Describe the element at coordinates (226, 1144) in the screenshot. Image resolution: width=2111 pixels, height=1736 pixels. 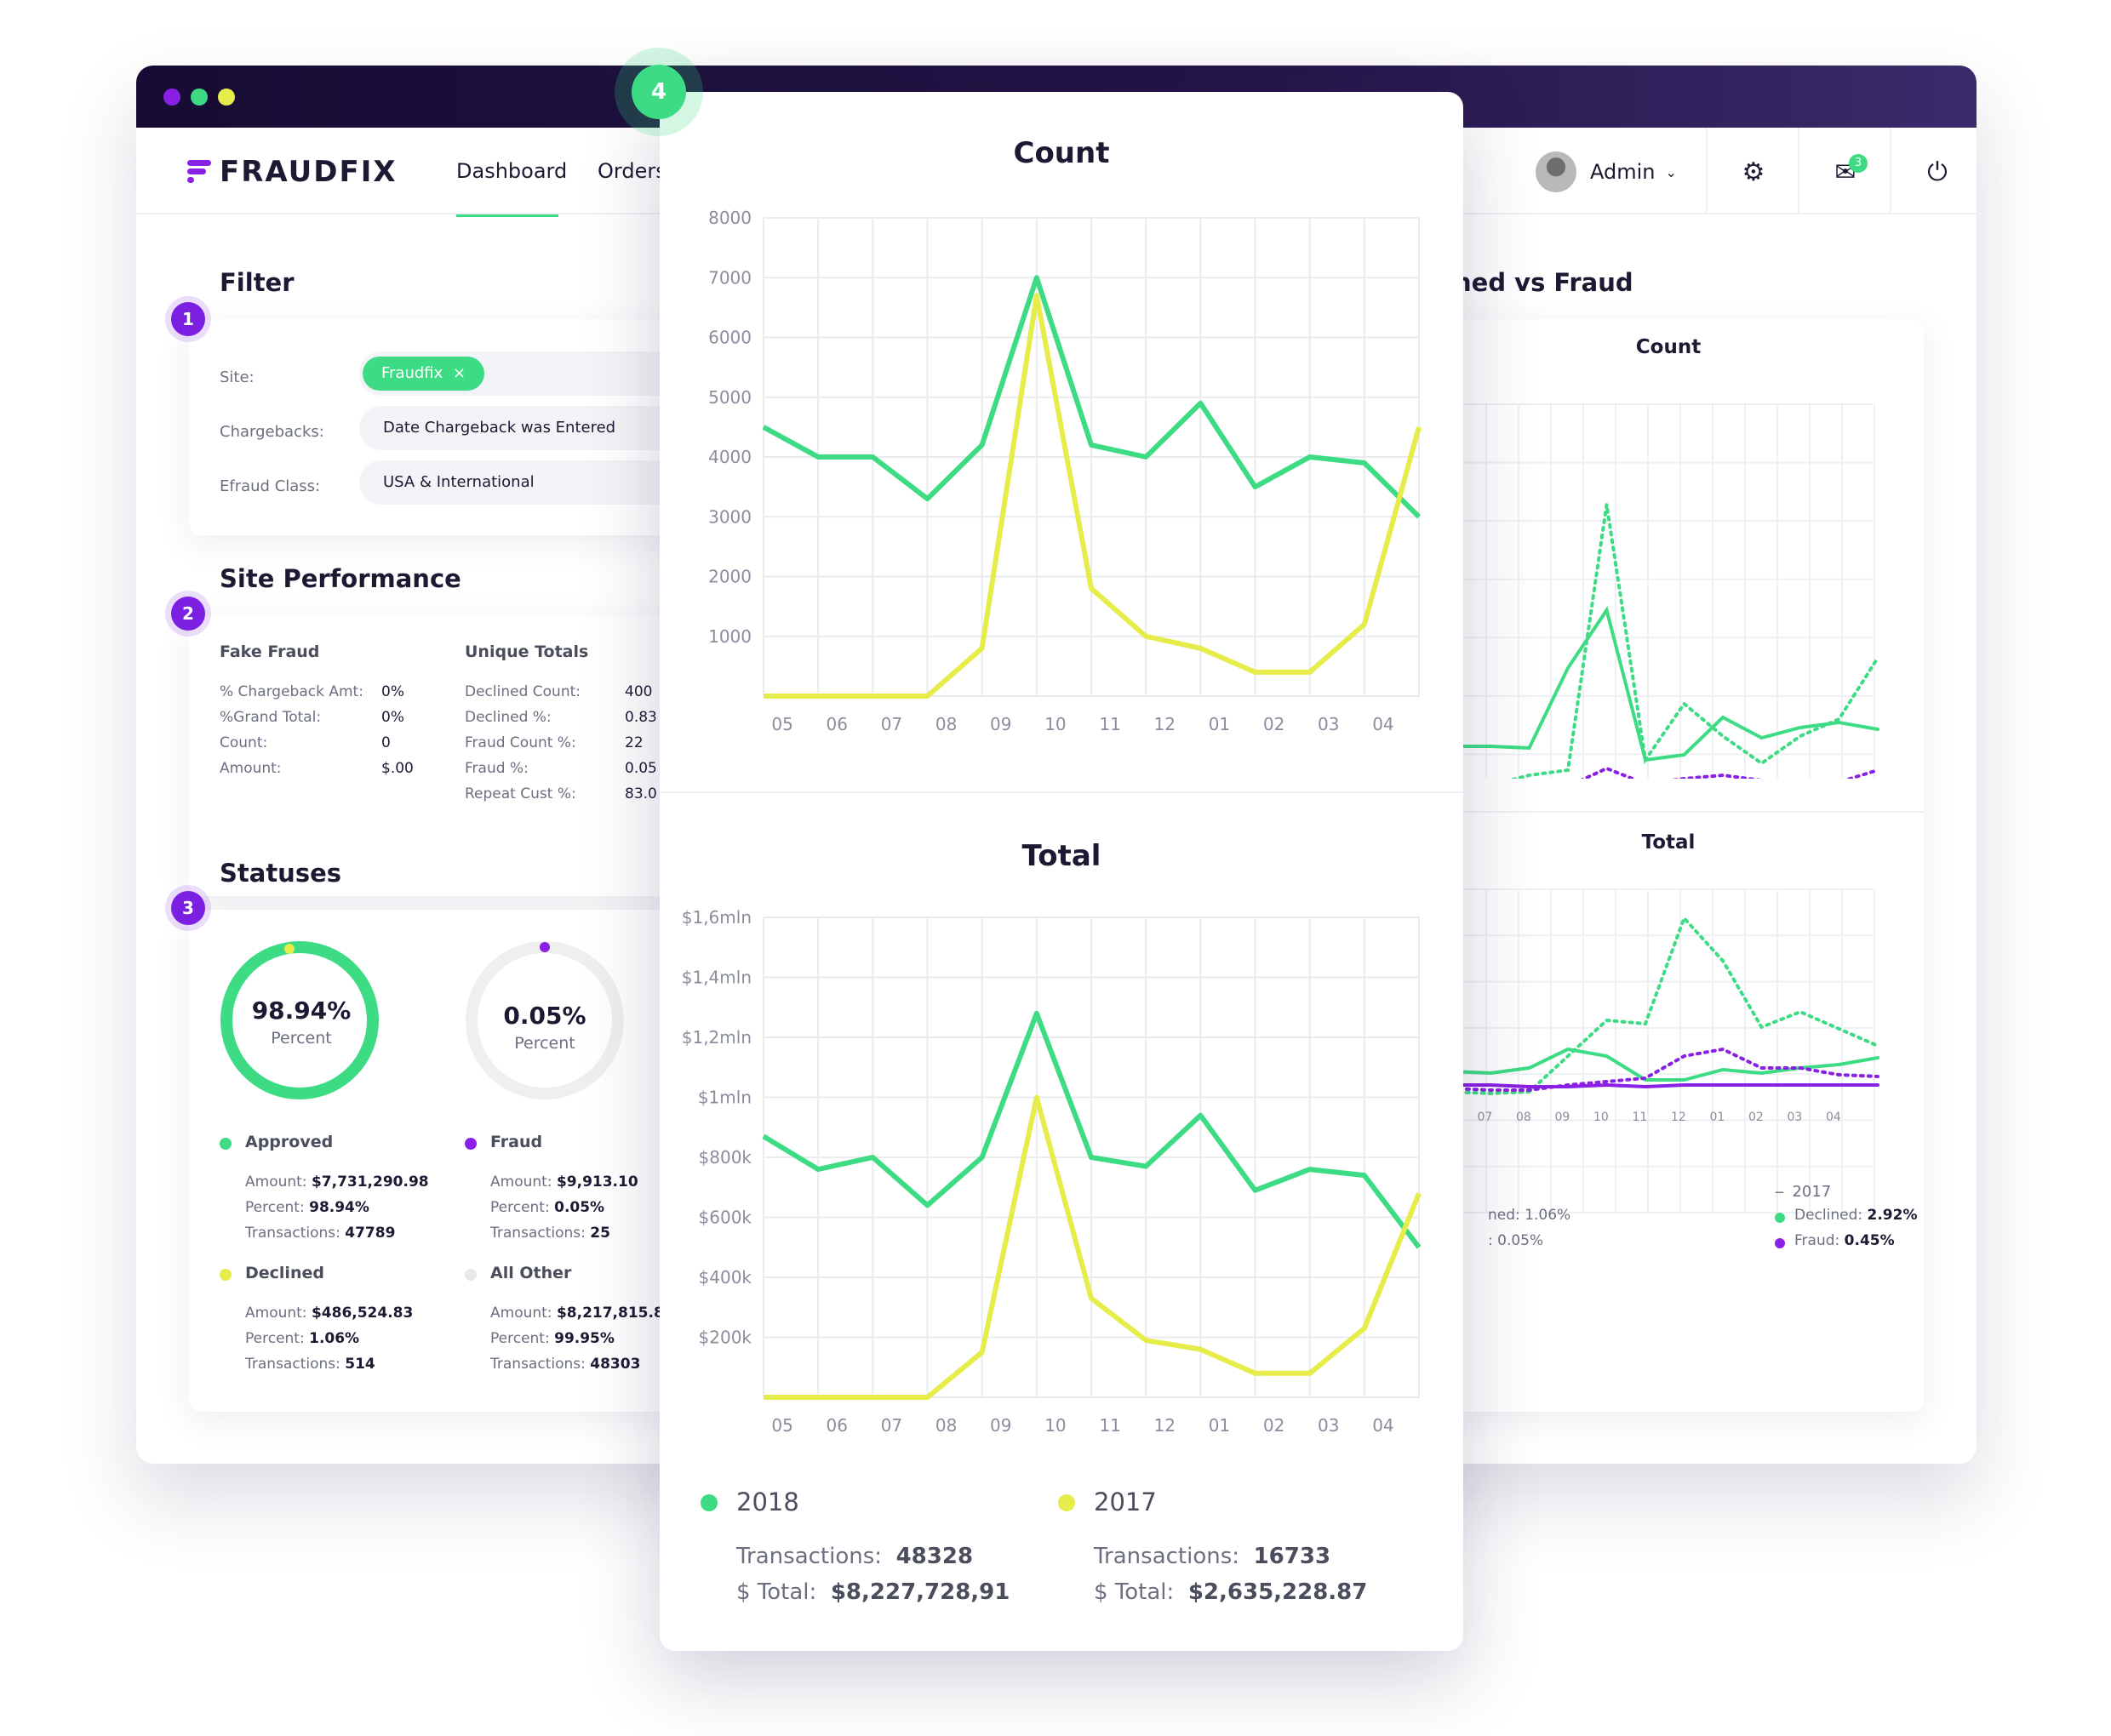
I see `approved-dot` at that location.